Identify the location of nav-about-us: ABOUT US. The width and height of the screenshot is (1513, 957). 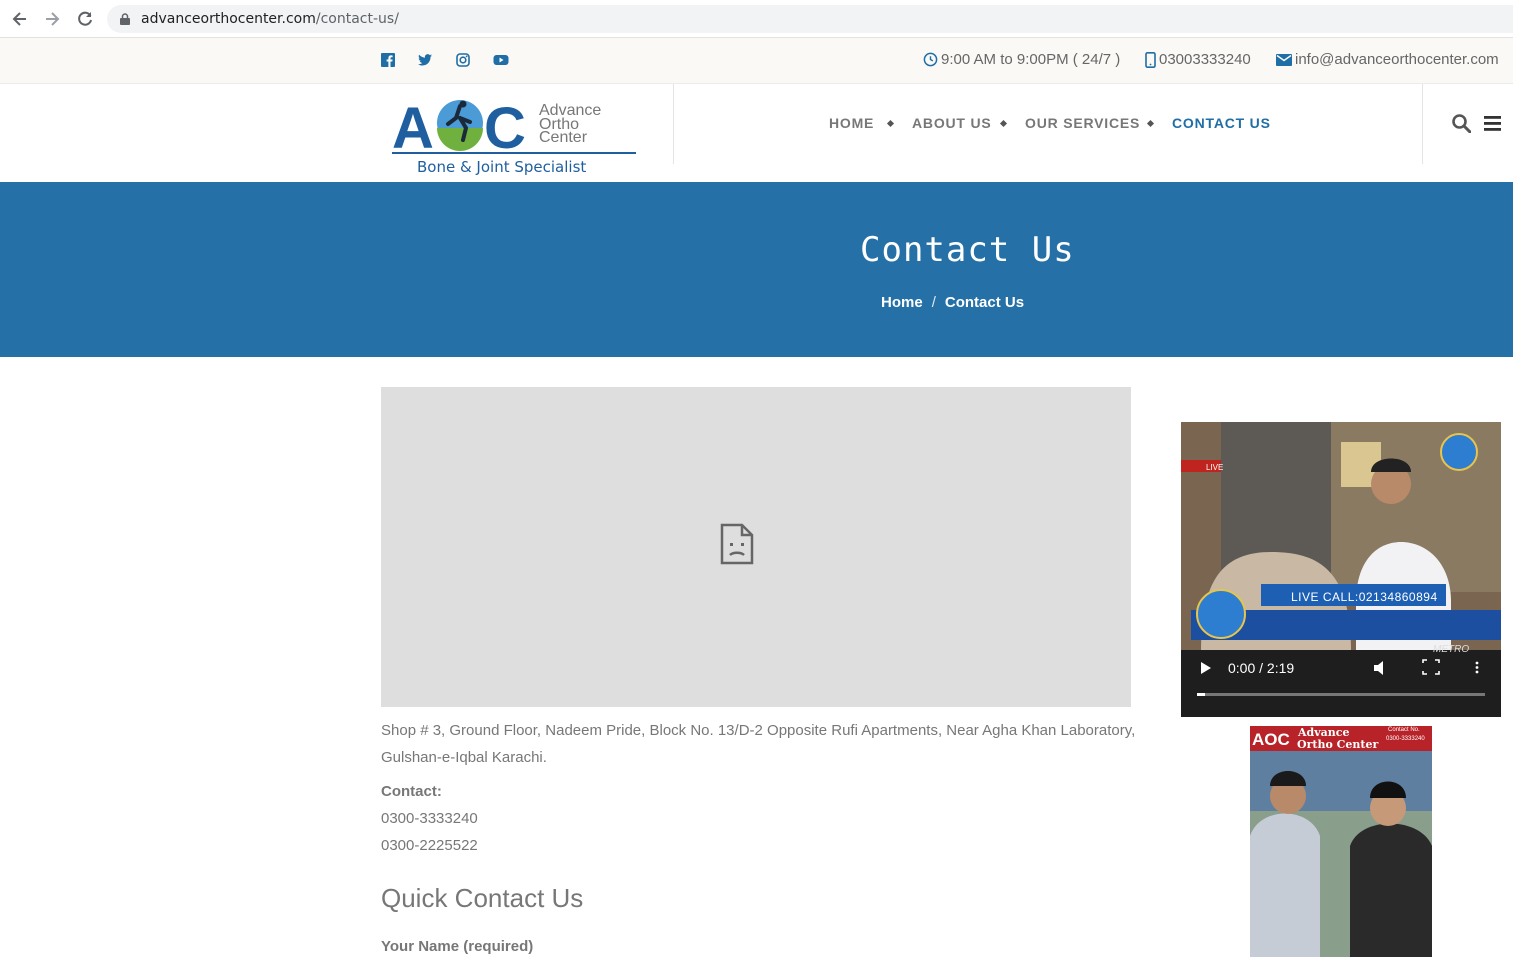
(952, 123).